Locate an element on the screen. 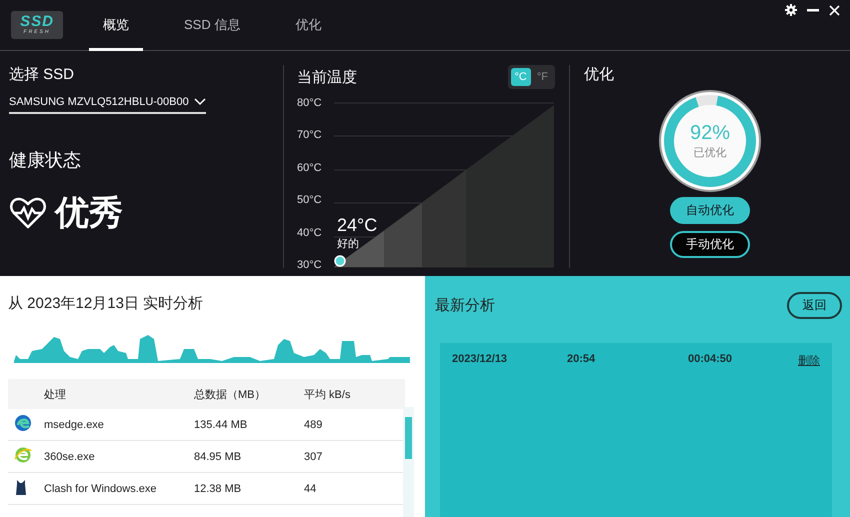 The width and height of the screenshot is (850, 517). heartbeat-icon is located at coordinates (28, 213).